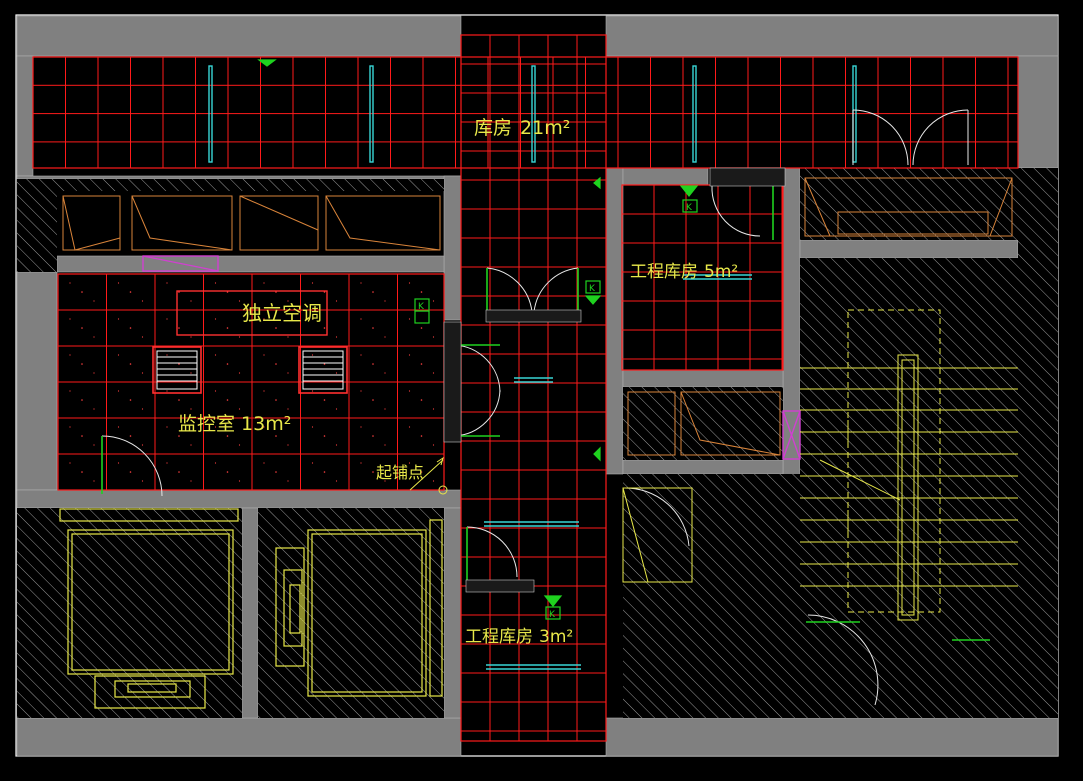 The height and width of the screenshot is (781, 1083). What do you see at coordinates (684, 272) in the screenshot?
I see `room-label-eng-storage-5: 工程库房 5m²` at bounding box center [684, 272].